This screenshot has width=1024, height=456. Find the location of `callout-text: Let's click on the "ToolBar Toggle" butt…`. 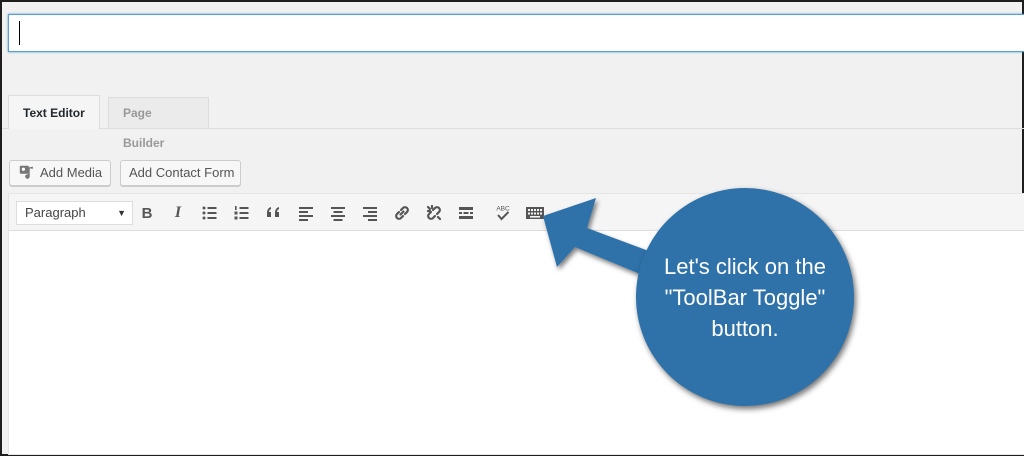

callout-text: Let's click on the "ToolBar Toggle" butt… is located at coordinates (745, 297).